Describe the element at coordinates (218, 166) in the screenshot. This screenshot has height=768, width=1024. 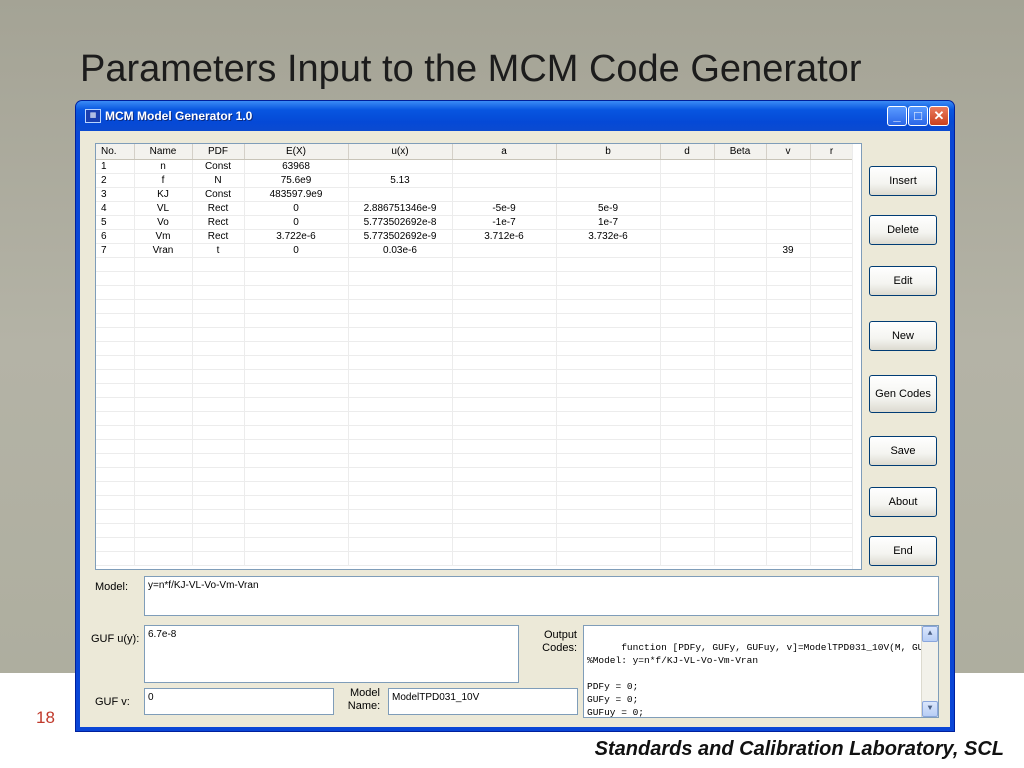
I see `table-cell: Const` at that location.